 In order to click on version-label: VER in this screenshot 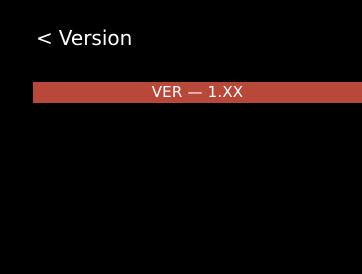, I will do `click(167, 92)`.